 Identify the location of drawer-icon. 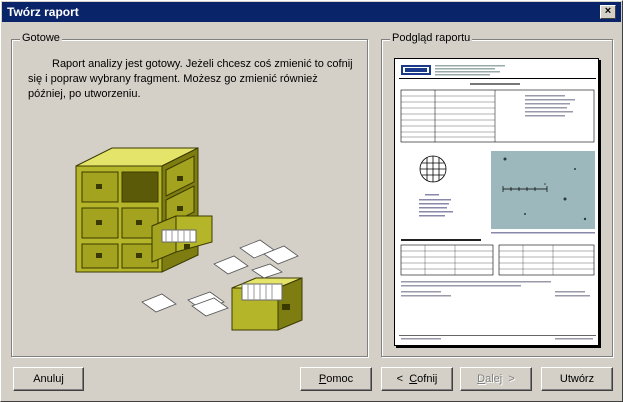
(267, 304).